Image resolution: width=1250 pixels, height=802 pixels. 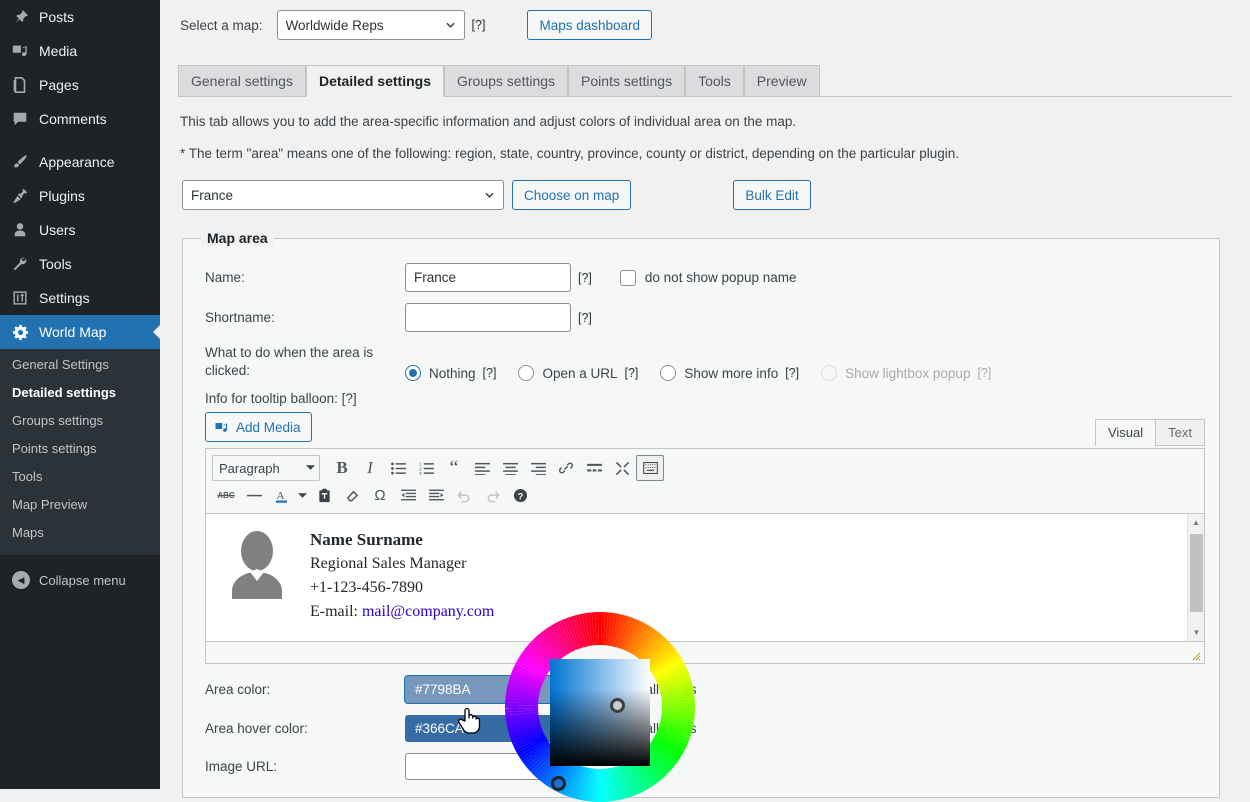 I want to click on radio-show-lightbox-popup-help: [?], so click(x=984, y=373).